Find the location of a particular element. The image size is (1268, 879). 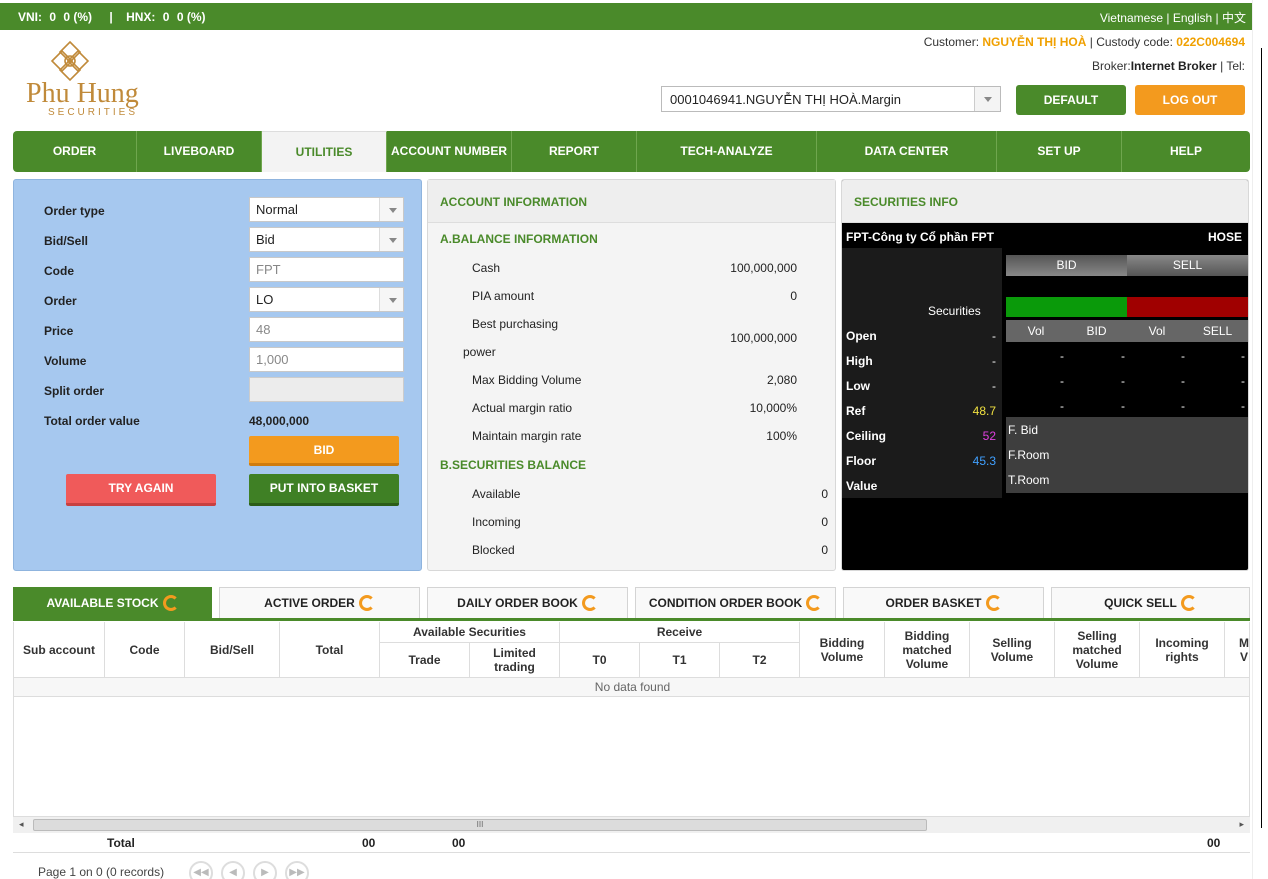

order-type-value: Normal is located at coordinates (277, 209).